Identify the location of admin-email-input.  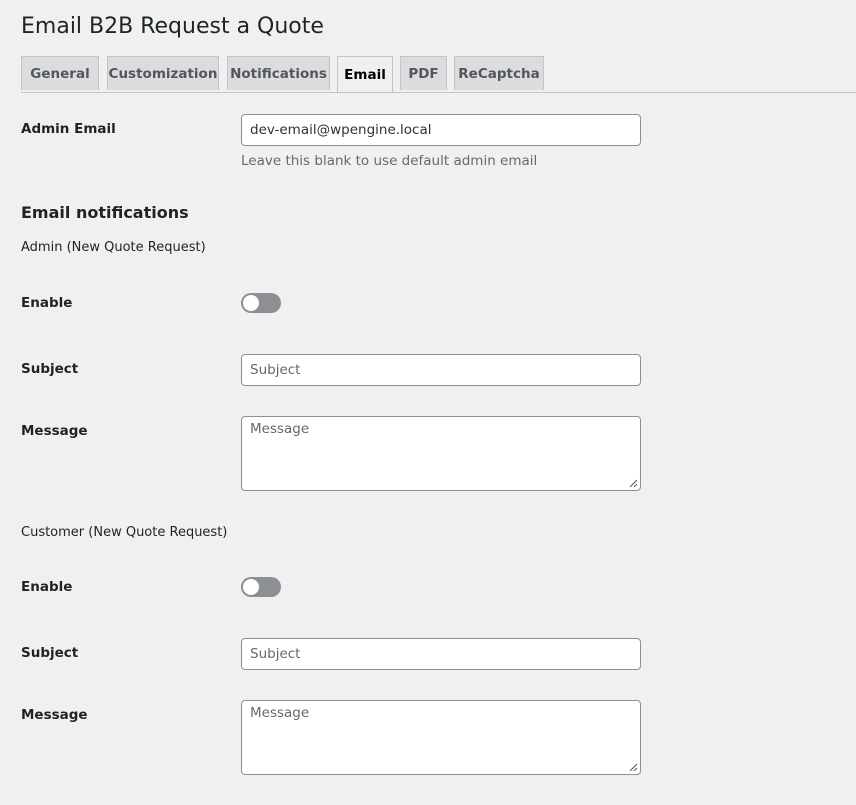
(441, 130).